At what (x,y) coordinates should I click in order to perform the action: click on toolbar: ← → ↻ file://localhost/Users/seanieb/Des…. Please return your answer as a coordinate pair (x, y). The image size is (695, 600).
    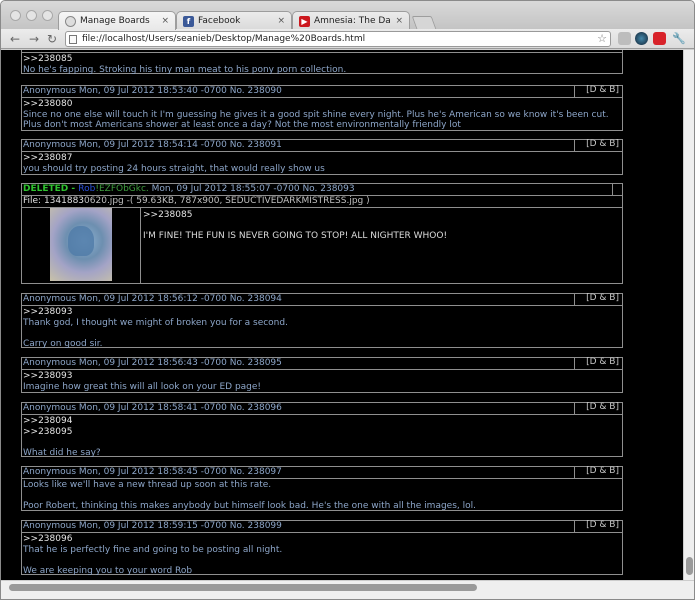
    Looking at the image, I should click on (347, 39).